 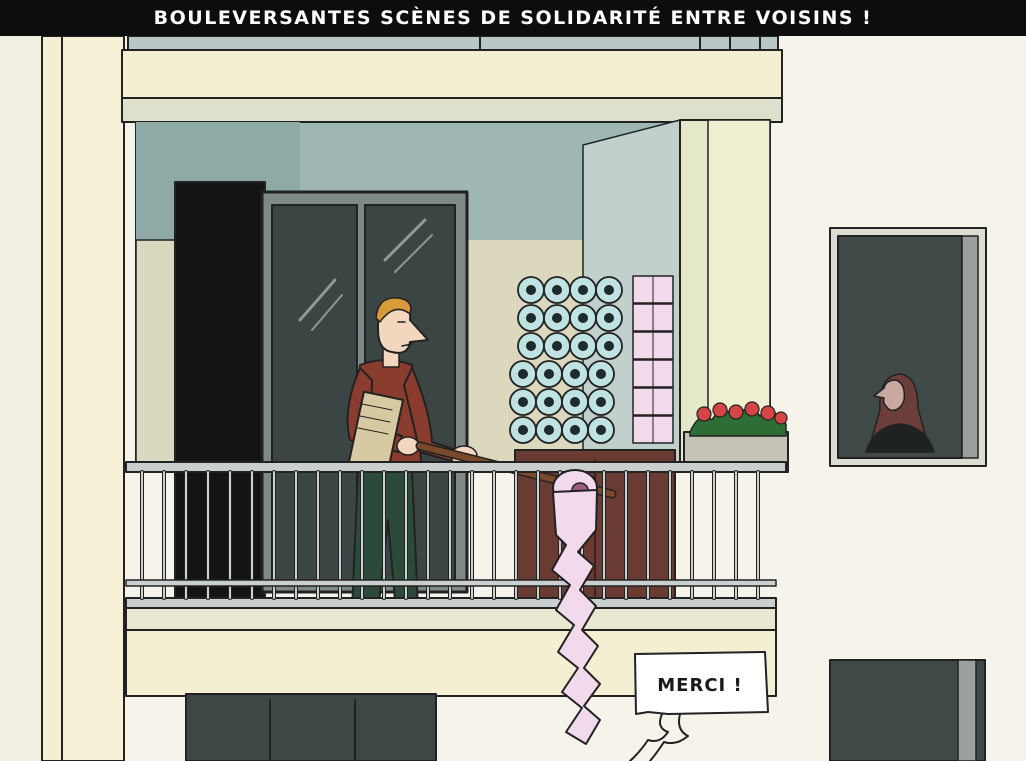 I want to click on railing-lower-rail, so click(x=451, y=583).